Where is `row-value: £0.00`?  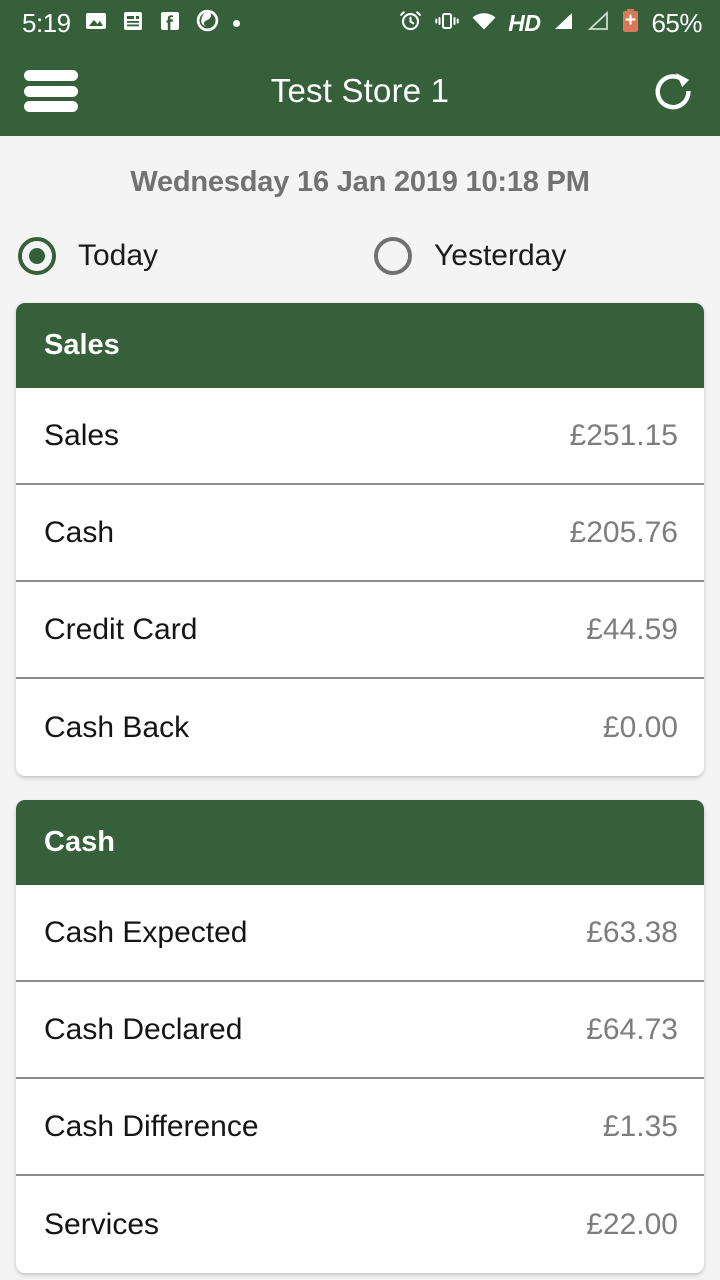 row-value: £0.00 is located at coordinates (640, 727).